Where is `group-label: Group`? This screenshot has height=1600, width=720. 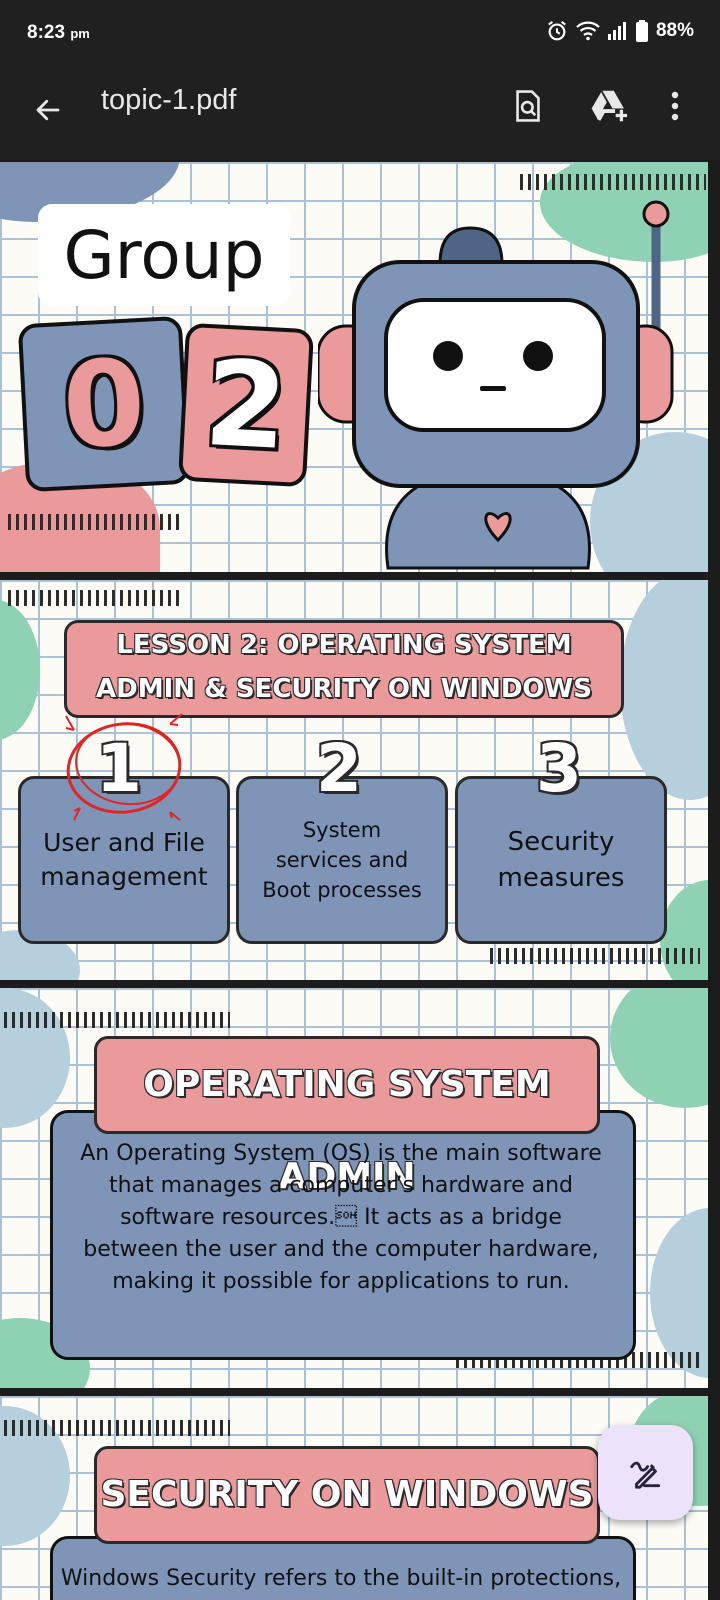
group-label: Group is located at coordinates (164, 255).